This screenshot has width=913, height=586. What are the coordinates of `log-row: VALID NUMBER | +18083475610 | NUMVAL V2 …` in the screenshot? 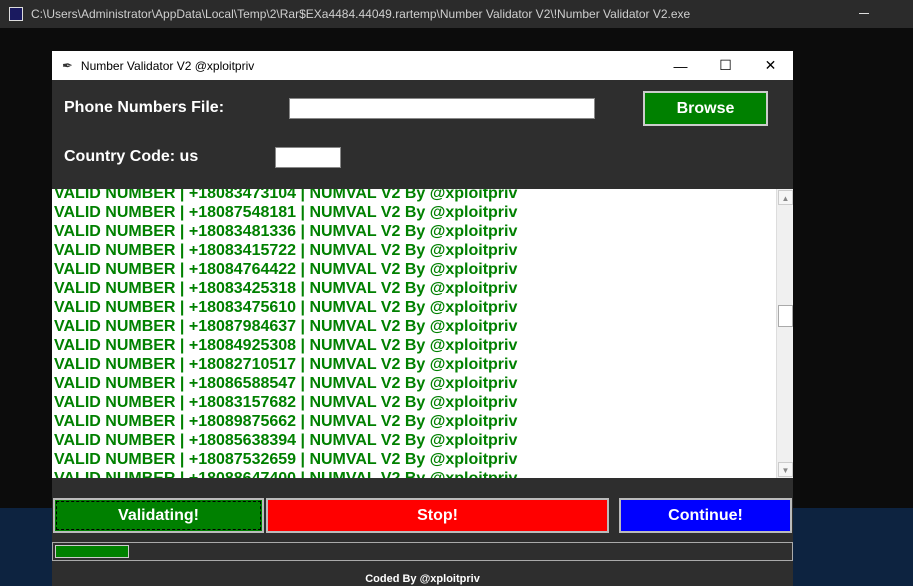 It's located at (286, 307).